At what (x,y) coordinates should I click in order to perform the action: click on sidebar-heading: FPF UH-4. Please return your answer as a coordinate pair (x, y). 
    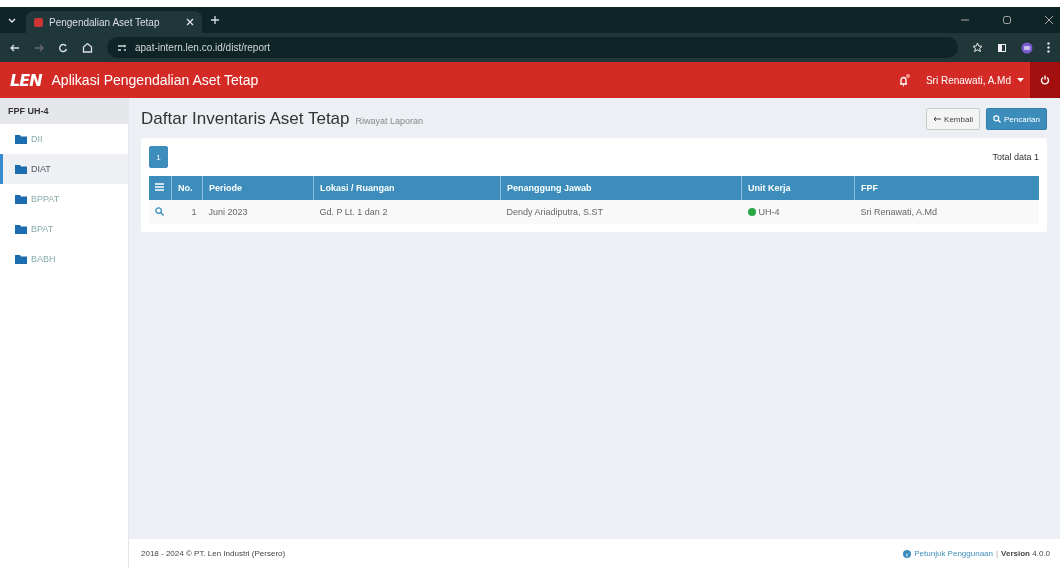
    Looking at the image, I should click on (64, 111).